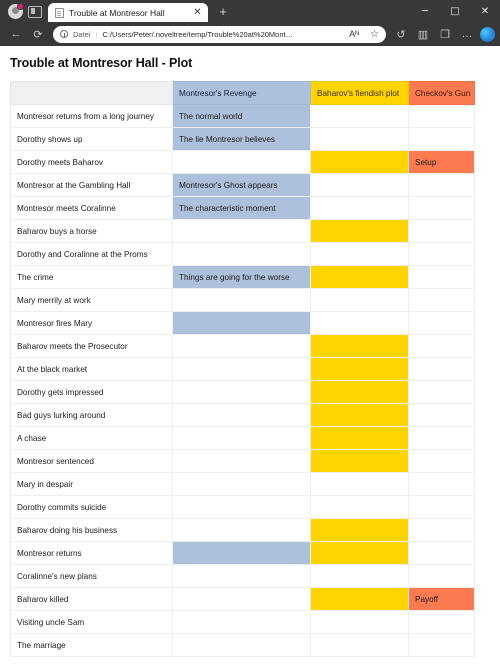  I want to click on table-row: Baharov killed Payoff, so click(242, 599).